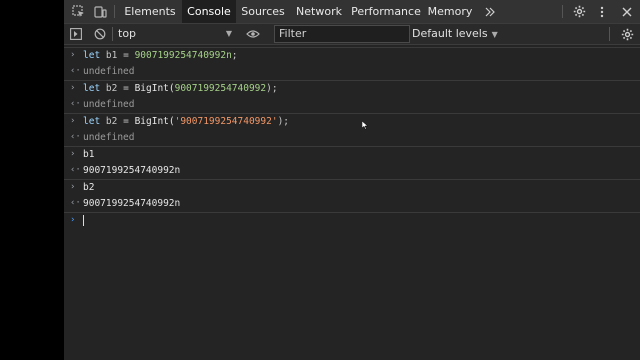 This screenshot has height=360, width=640. I want to click on kebab-menu-icon, so click(602, 11).